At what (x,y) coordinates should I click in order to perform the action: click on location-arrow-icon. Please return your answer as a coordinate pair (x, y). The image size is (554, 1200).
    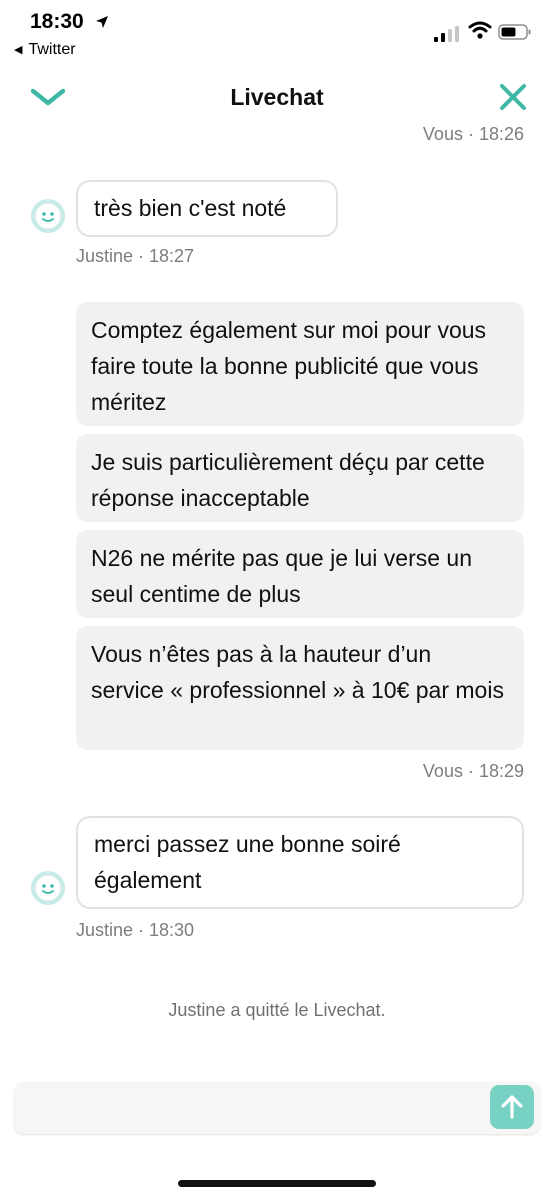
    Looking at the image, I should click on (102, 22).